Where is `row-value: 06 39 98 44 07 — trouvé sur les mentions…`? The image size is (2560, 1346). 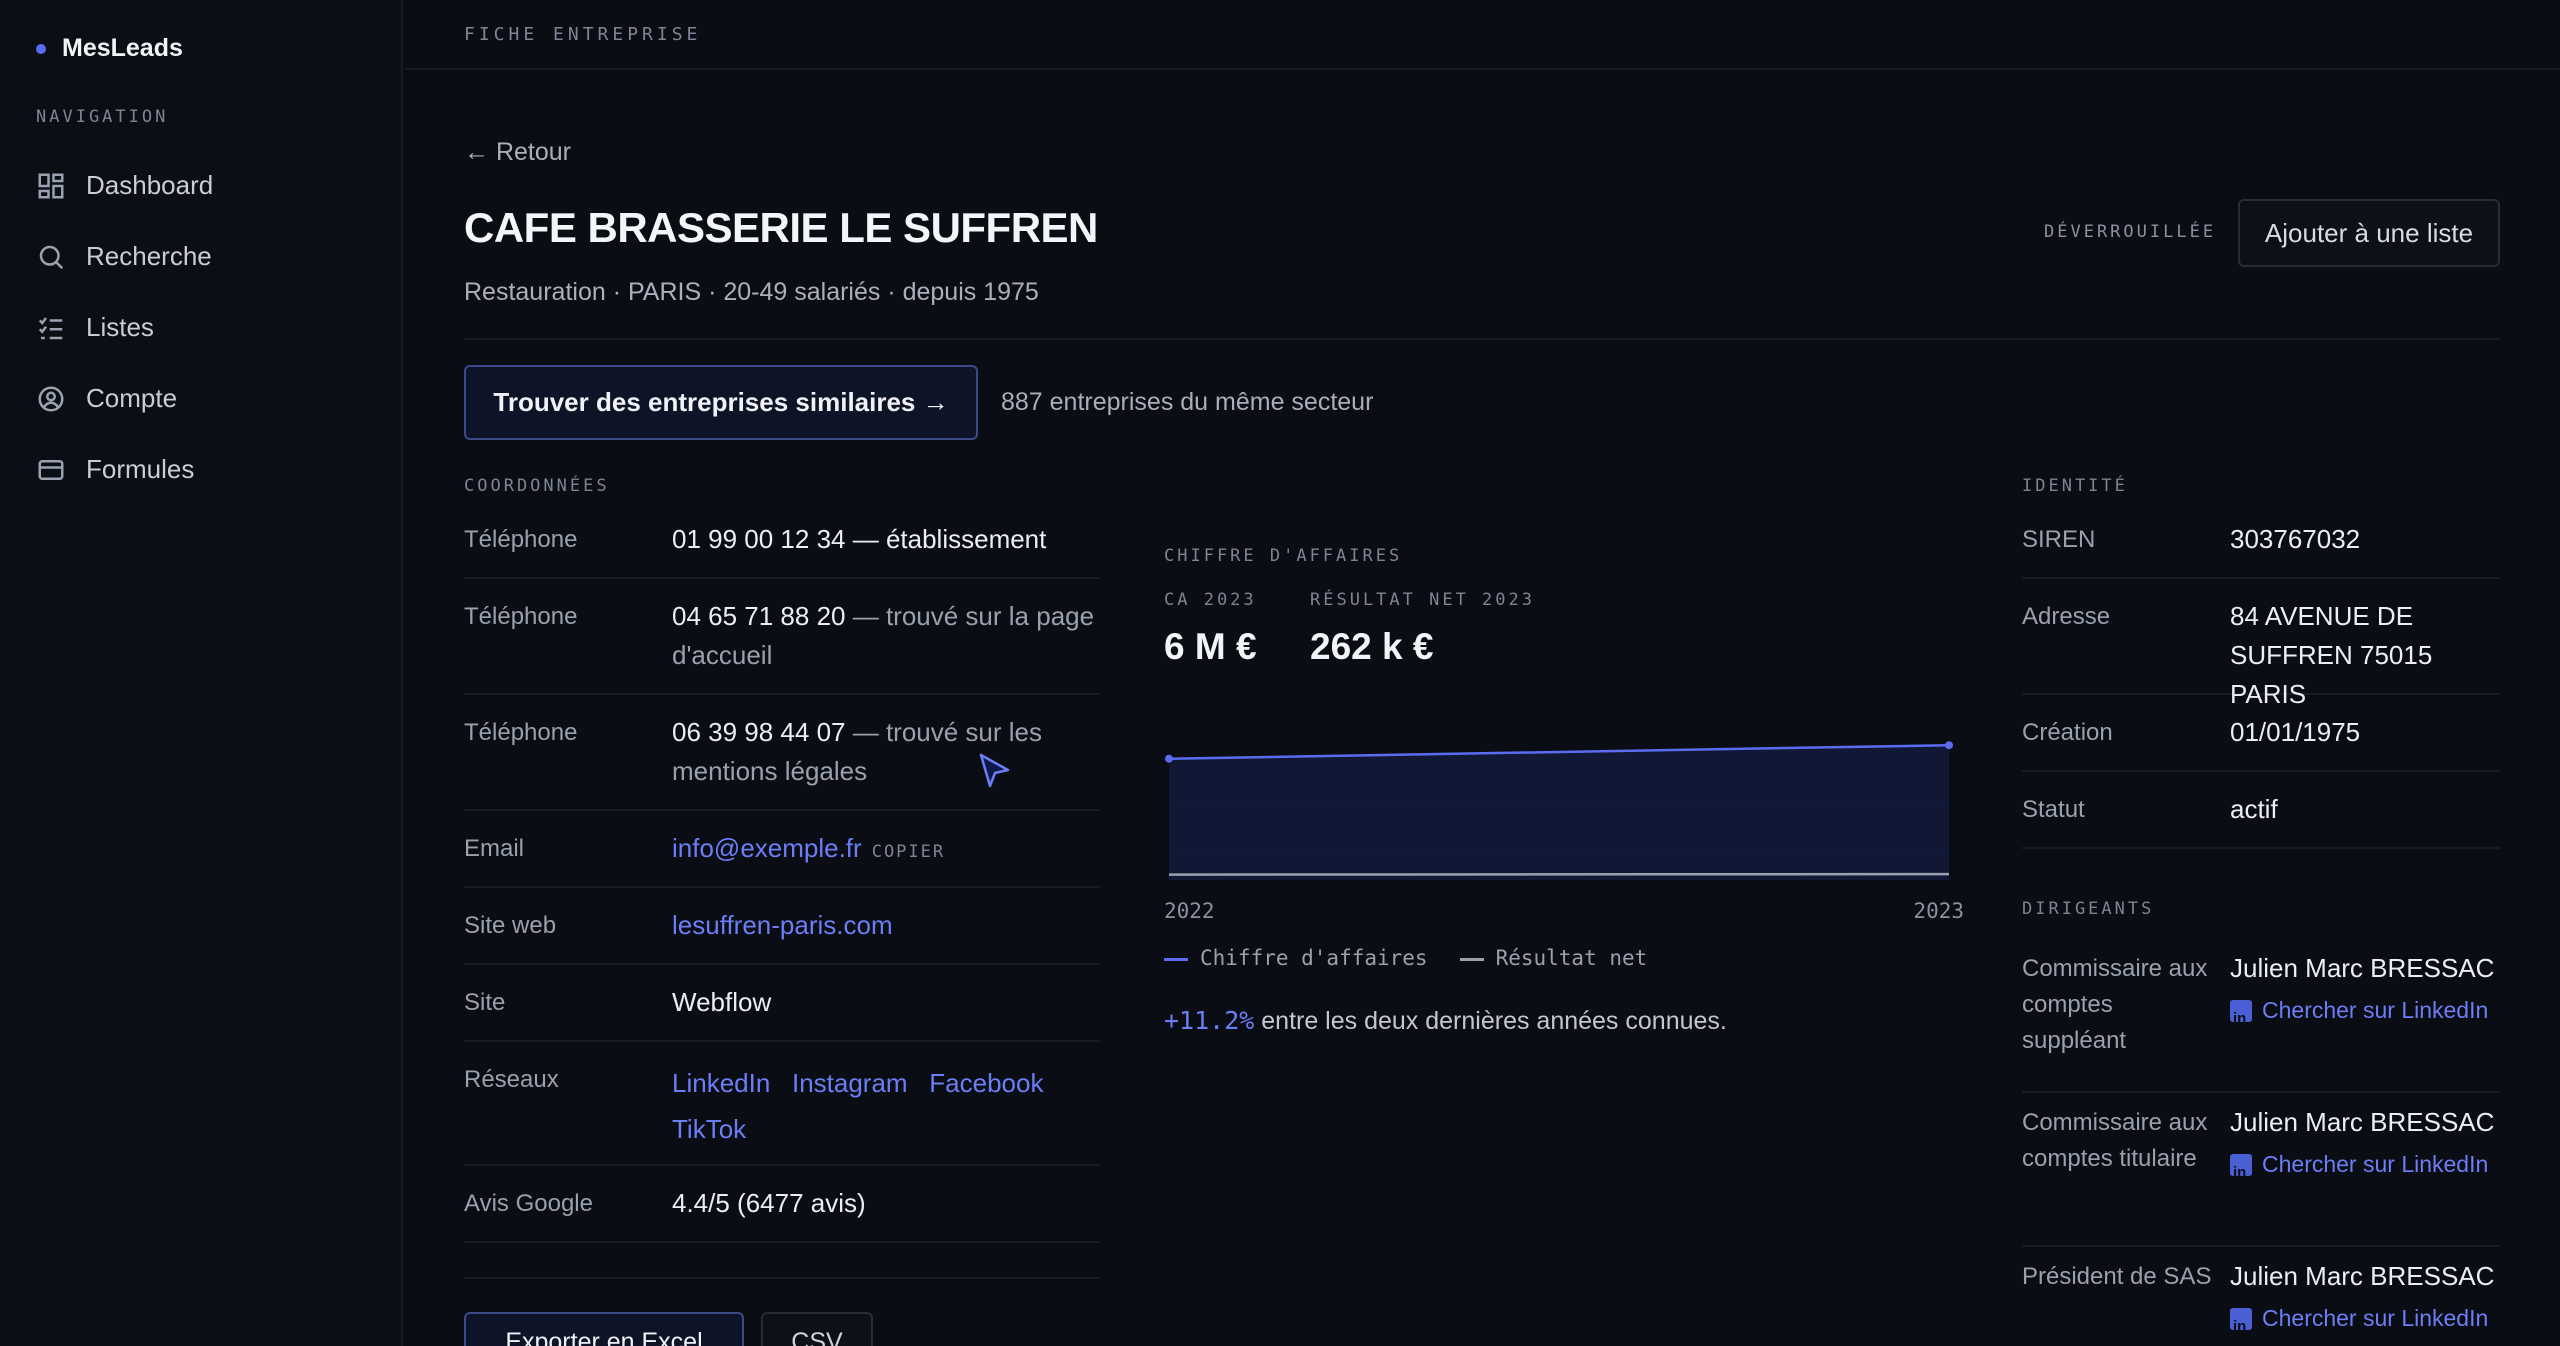
row-value: 06 39 98 44 07 — trouvé sur les mentions… is located at coordinates (886, 752).